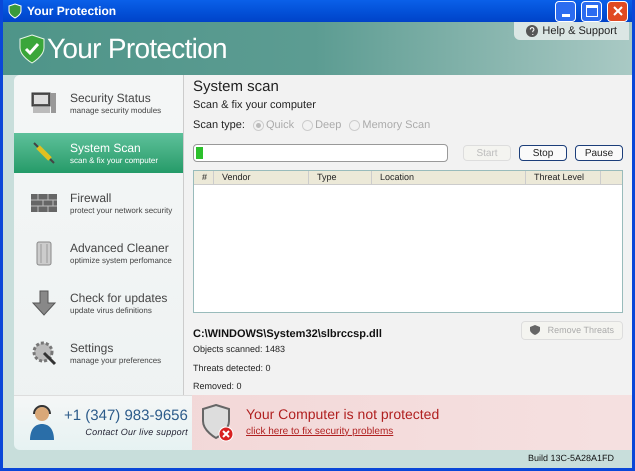 The width and height of the screenshot is (635, 471). Describe the element at coordinates (44, 353) in the screenshot. I see `gear-icon` at that location.